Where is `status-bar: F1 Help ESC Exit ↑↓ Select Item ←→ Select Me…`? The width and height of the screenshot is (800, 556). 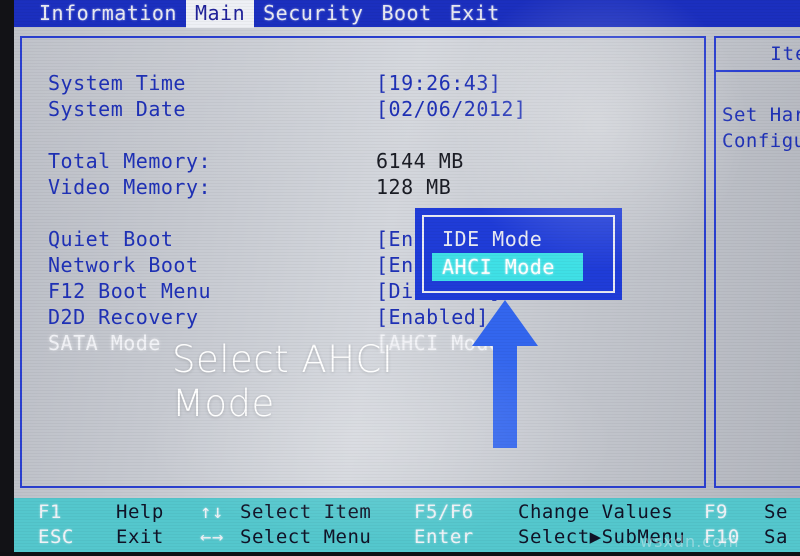
status-bar: F1 Help ESC Exit ↑↓ Select Item ←→ Select Me… is located at coordinates (407, 525).